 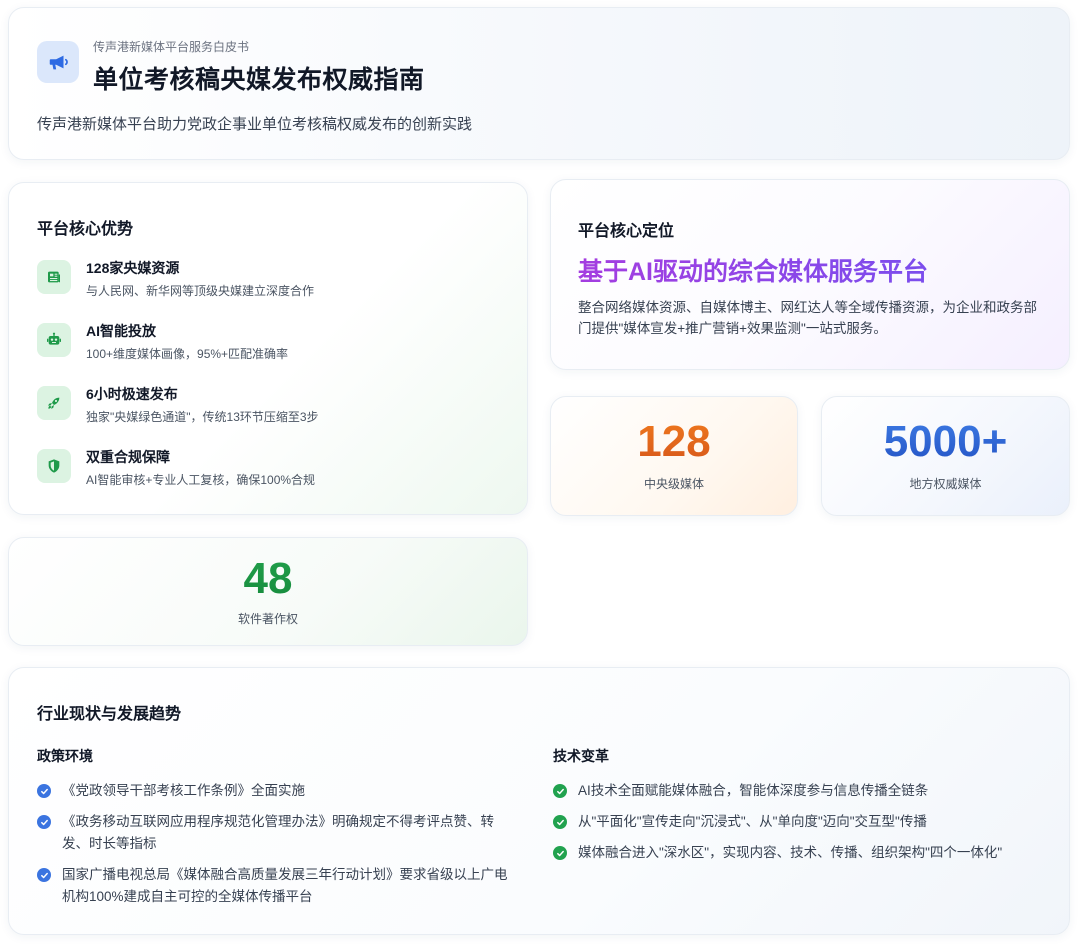 What do you see at coordinates (128, 457) in the screenshot?
I see `advantage-title: 双重合规保障` at bounding box center [128, 457].